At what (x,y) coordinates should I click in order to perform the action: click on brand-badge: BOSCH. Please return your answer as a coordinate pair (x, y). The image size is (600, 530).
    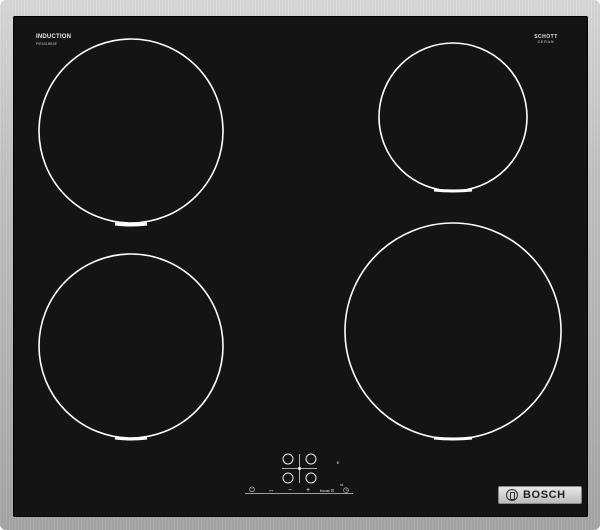
    Looking at the image, I should click on (540, 495).